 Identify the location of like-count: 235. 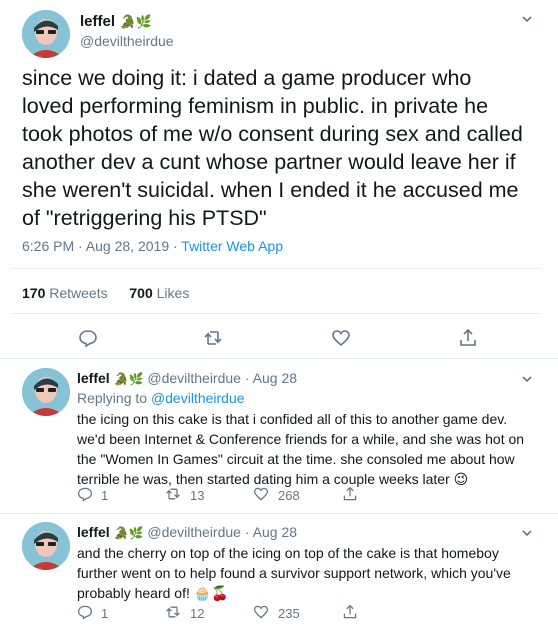
(289, 613).